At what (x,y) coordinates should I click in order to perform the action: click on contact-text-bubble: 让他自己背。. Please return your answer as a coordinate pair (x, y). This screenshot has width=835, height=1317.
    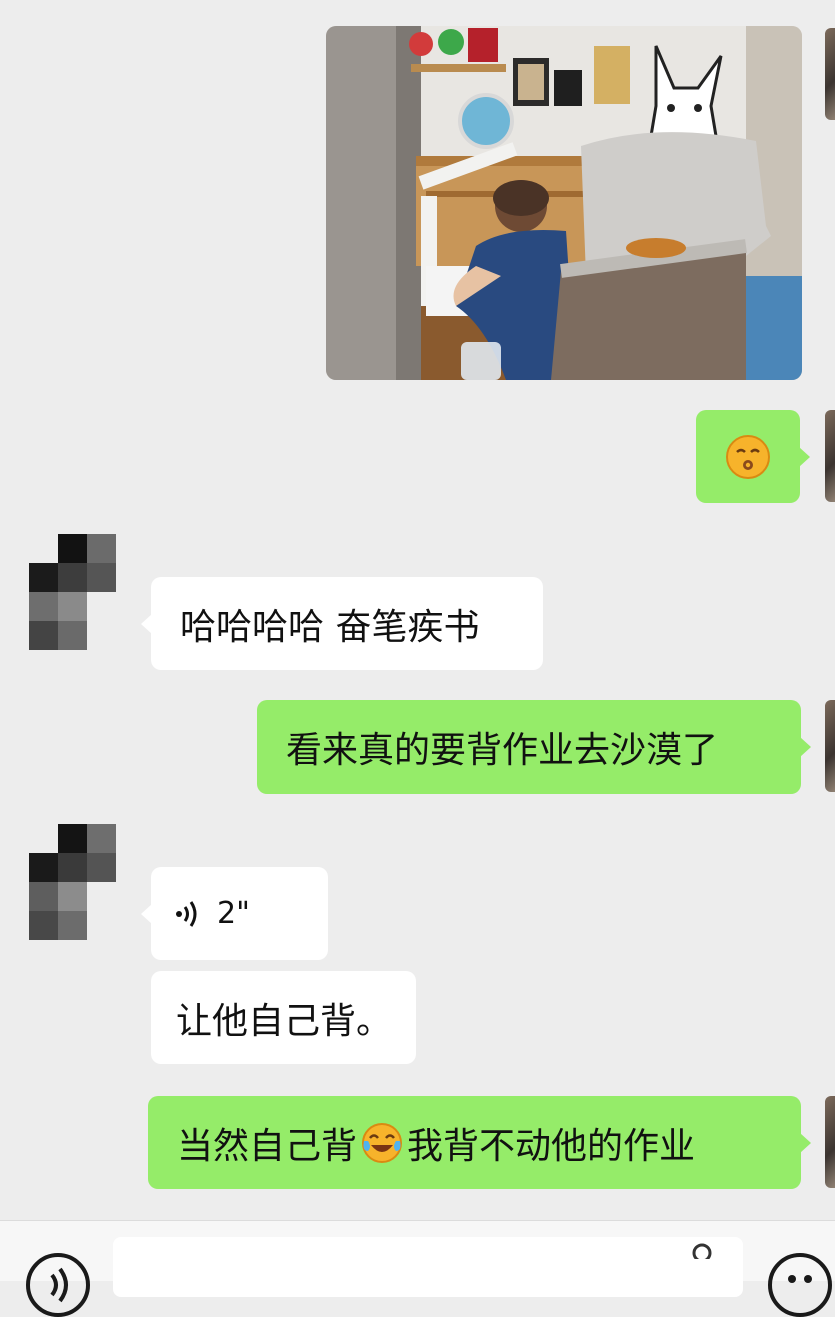
    Looking at the image, I should click on (283, 1017).